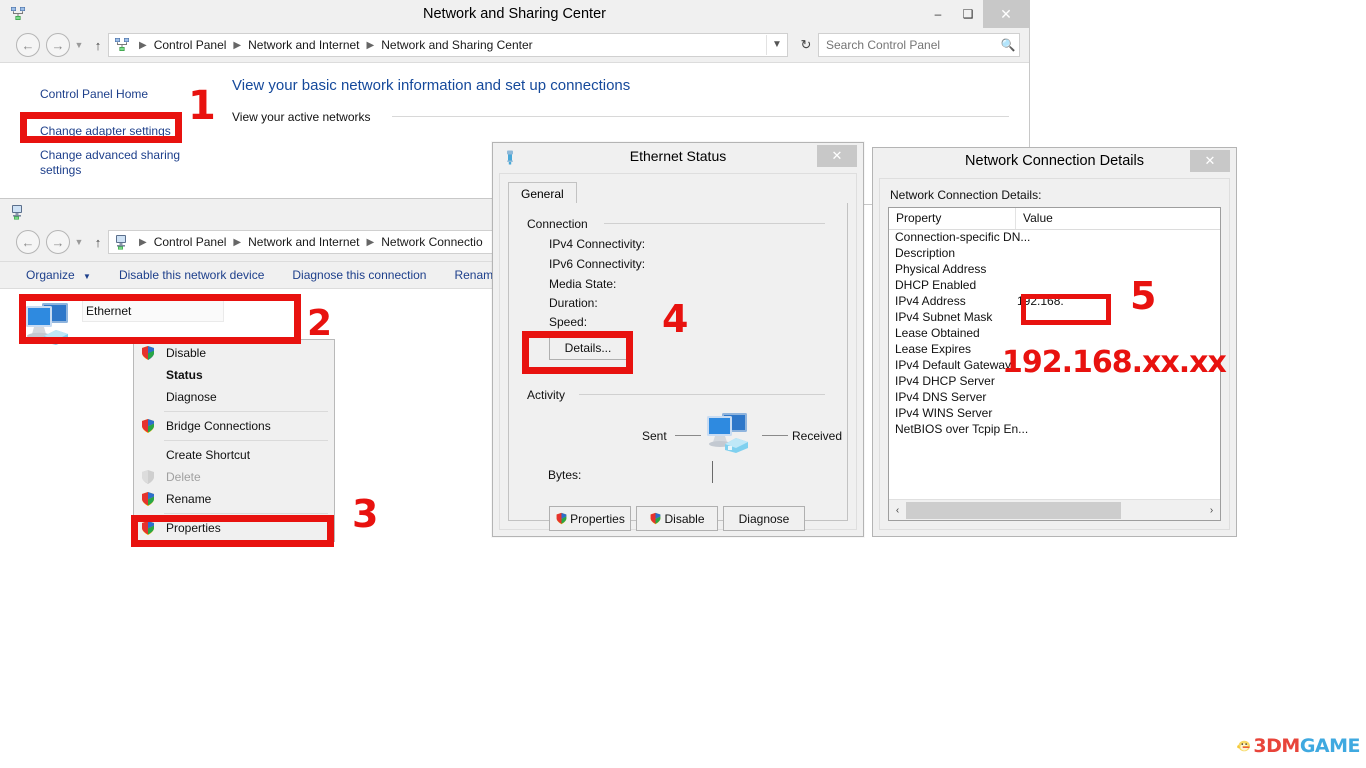 The height and width of the screenshot is (768, 1366). What do you see at coordinates (1038, 218) in the screenshot?
I see `column-header-value: Value` at bounding box center [1038, 218].